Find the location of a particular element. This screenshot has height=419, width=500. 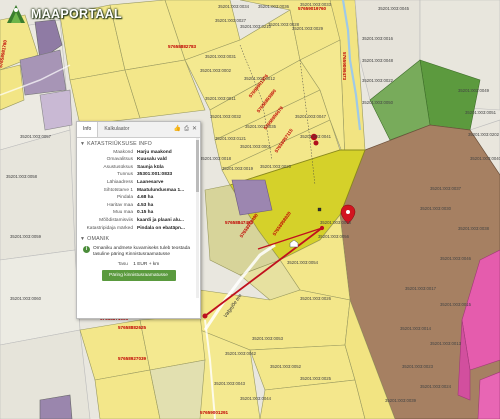

section-header-cadastral: ▼ KATASTRIÜKSUSE INFO is located at coordinates (138, 143).